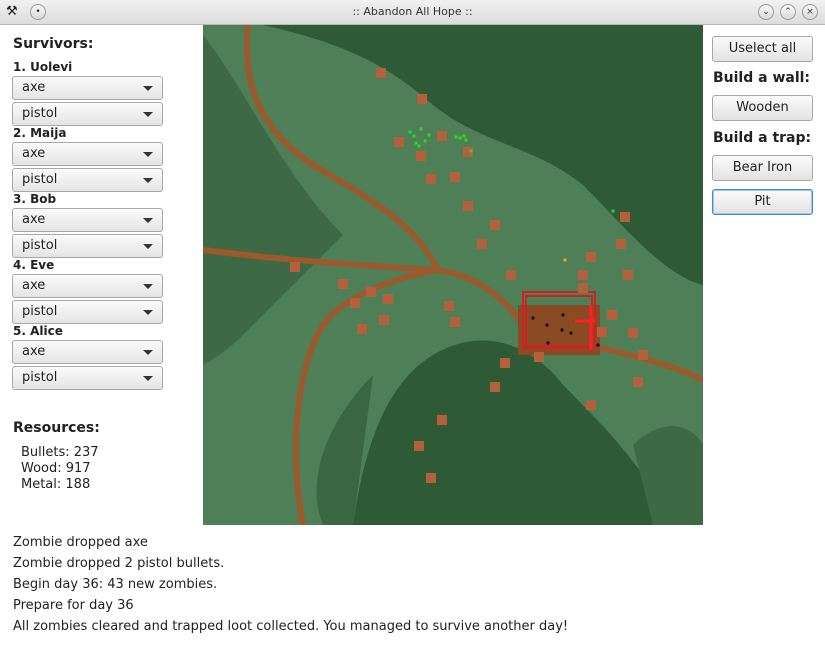  Describe the element at coordinates (73, 605) in the screenshot. I see `log-line: Prepare for day 36` at that location.